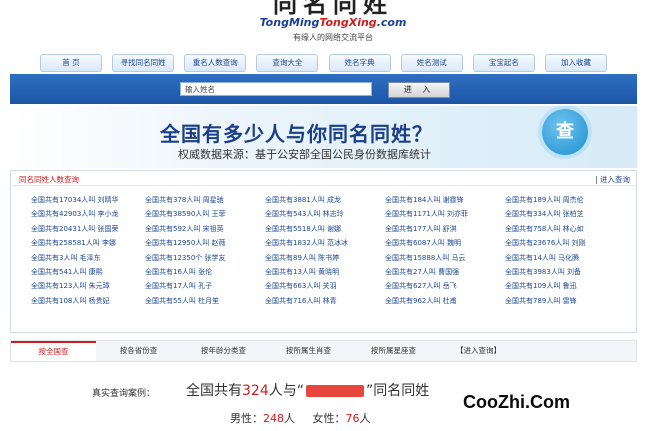 The image size is (647, 431). Describe the element at coordinates (246, 418) in the screenshot. I see `male-label: 男性：` at that location.